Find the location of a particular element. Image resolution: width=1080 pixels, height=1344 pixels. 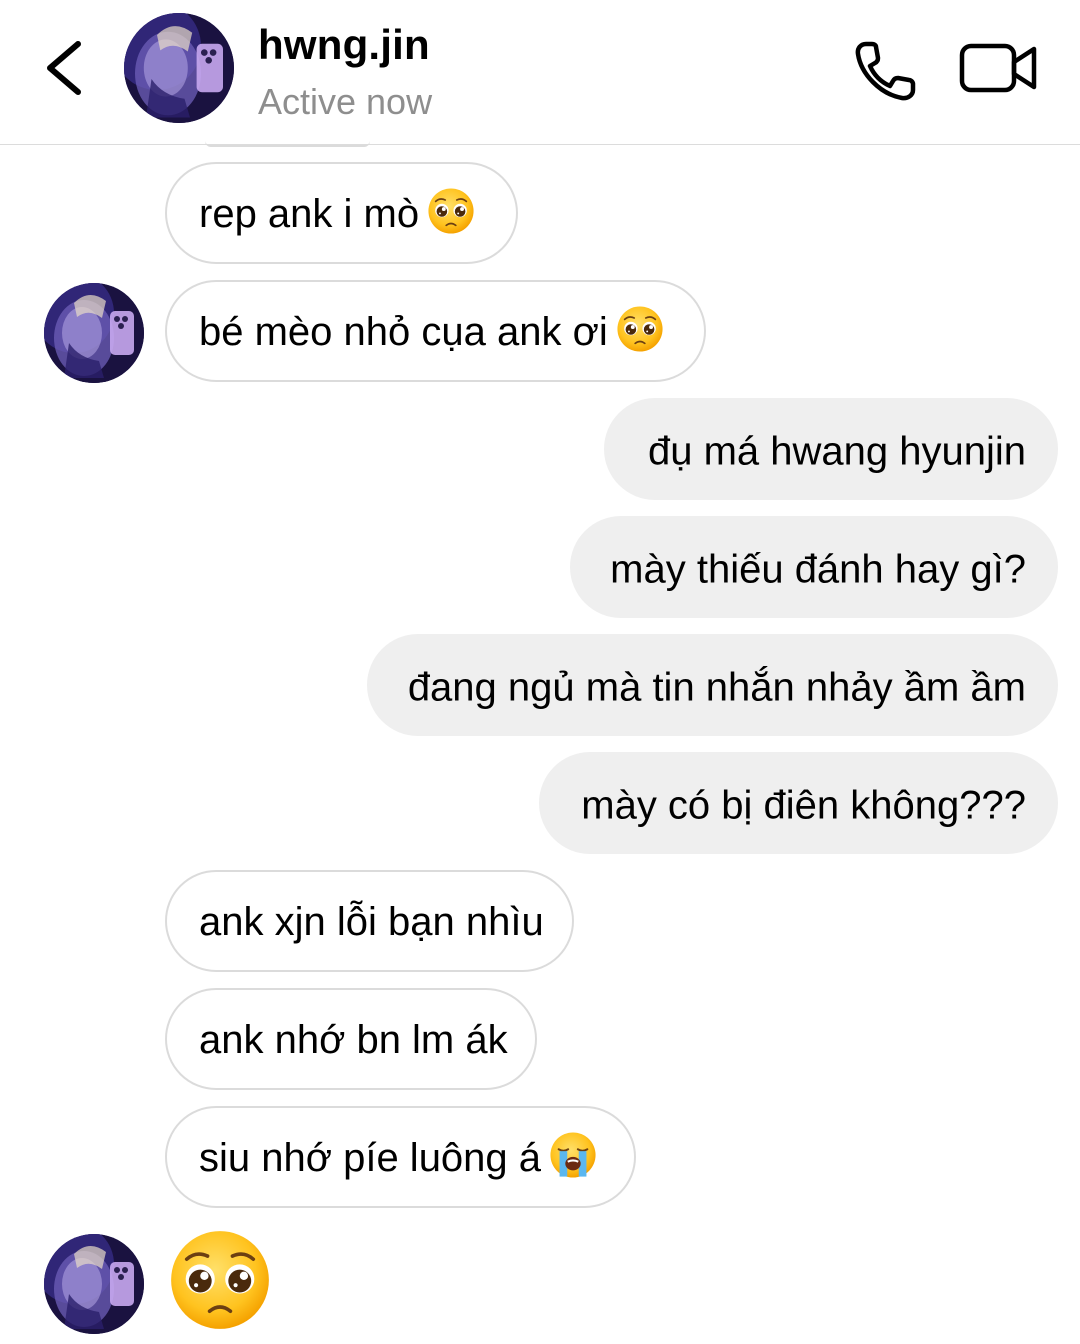

message-bubble-incoming: siu nhớ píe luông á is located at coordinates (400, 1157).